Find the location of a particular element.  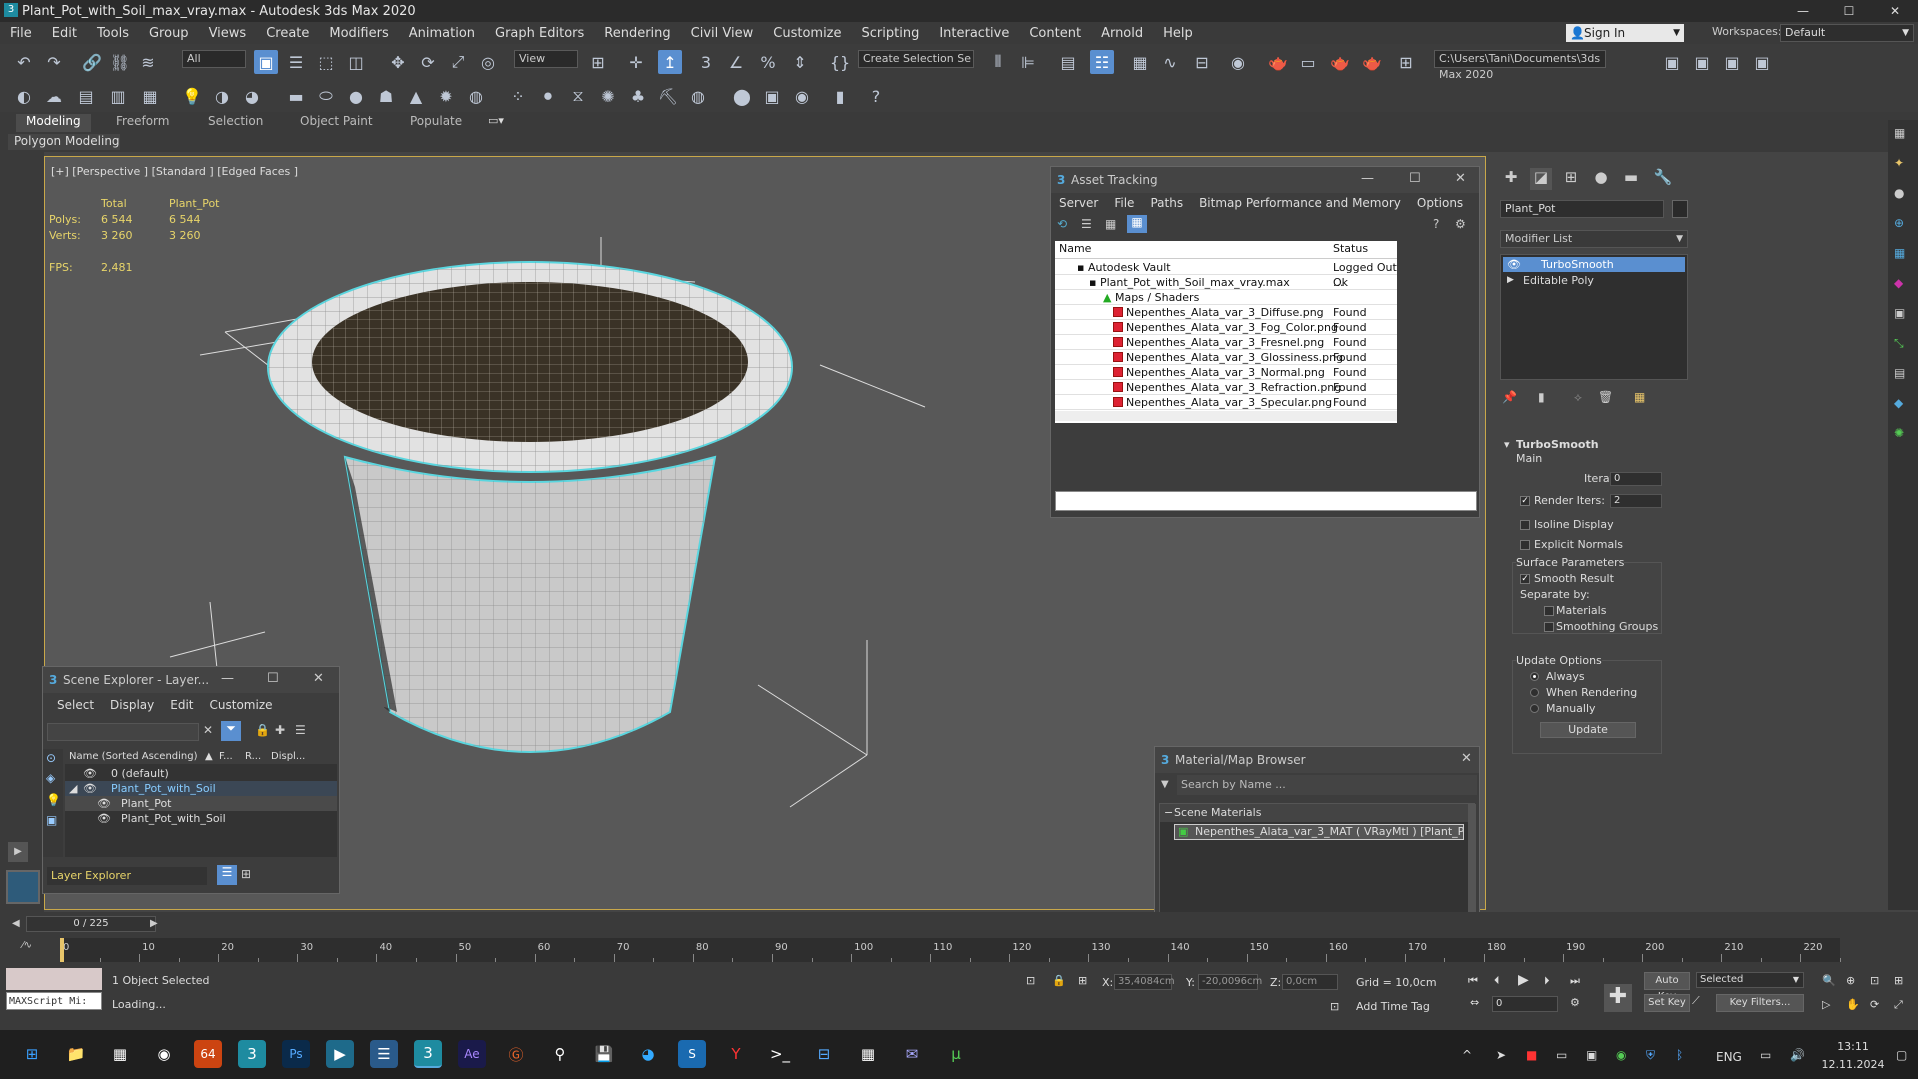

scene-materials-header: − Scene Materials is located at coordinates (1318, 813).